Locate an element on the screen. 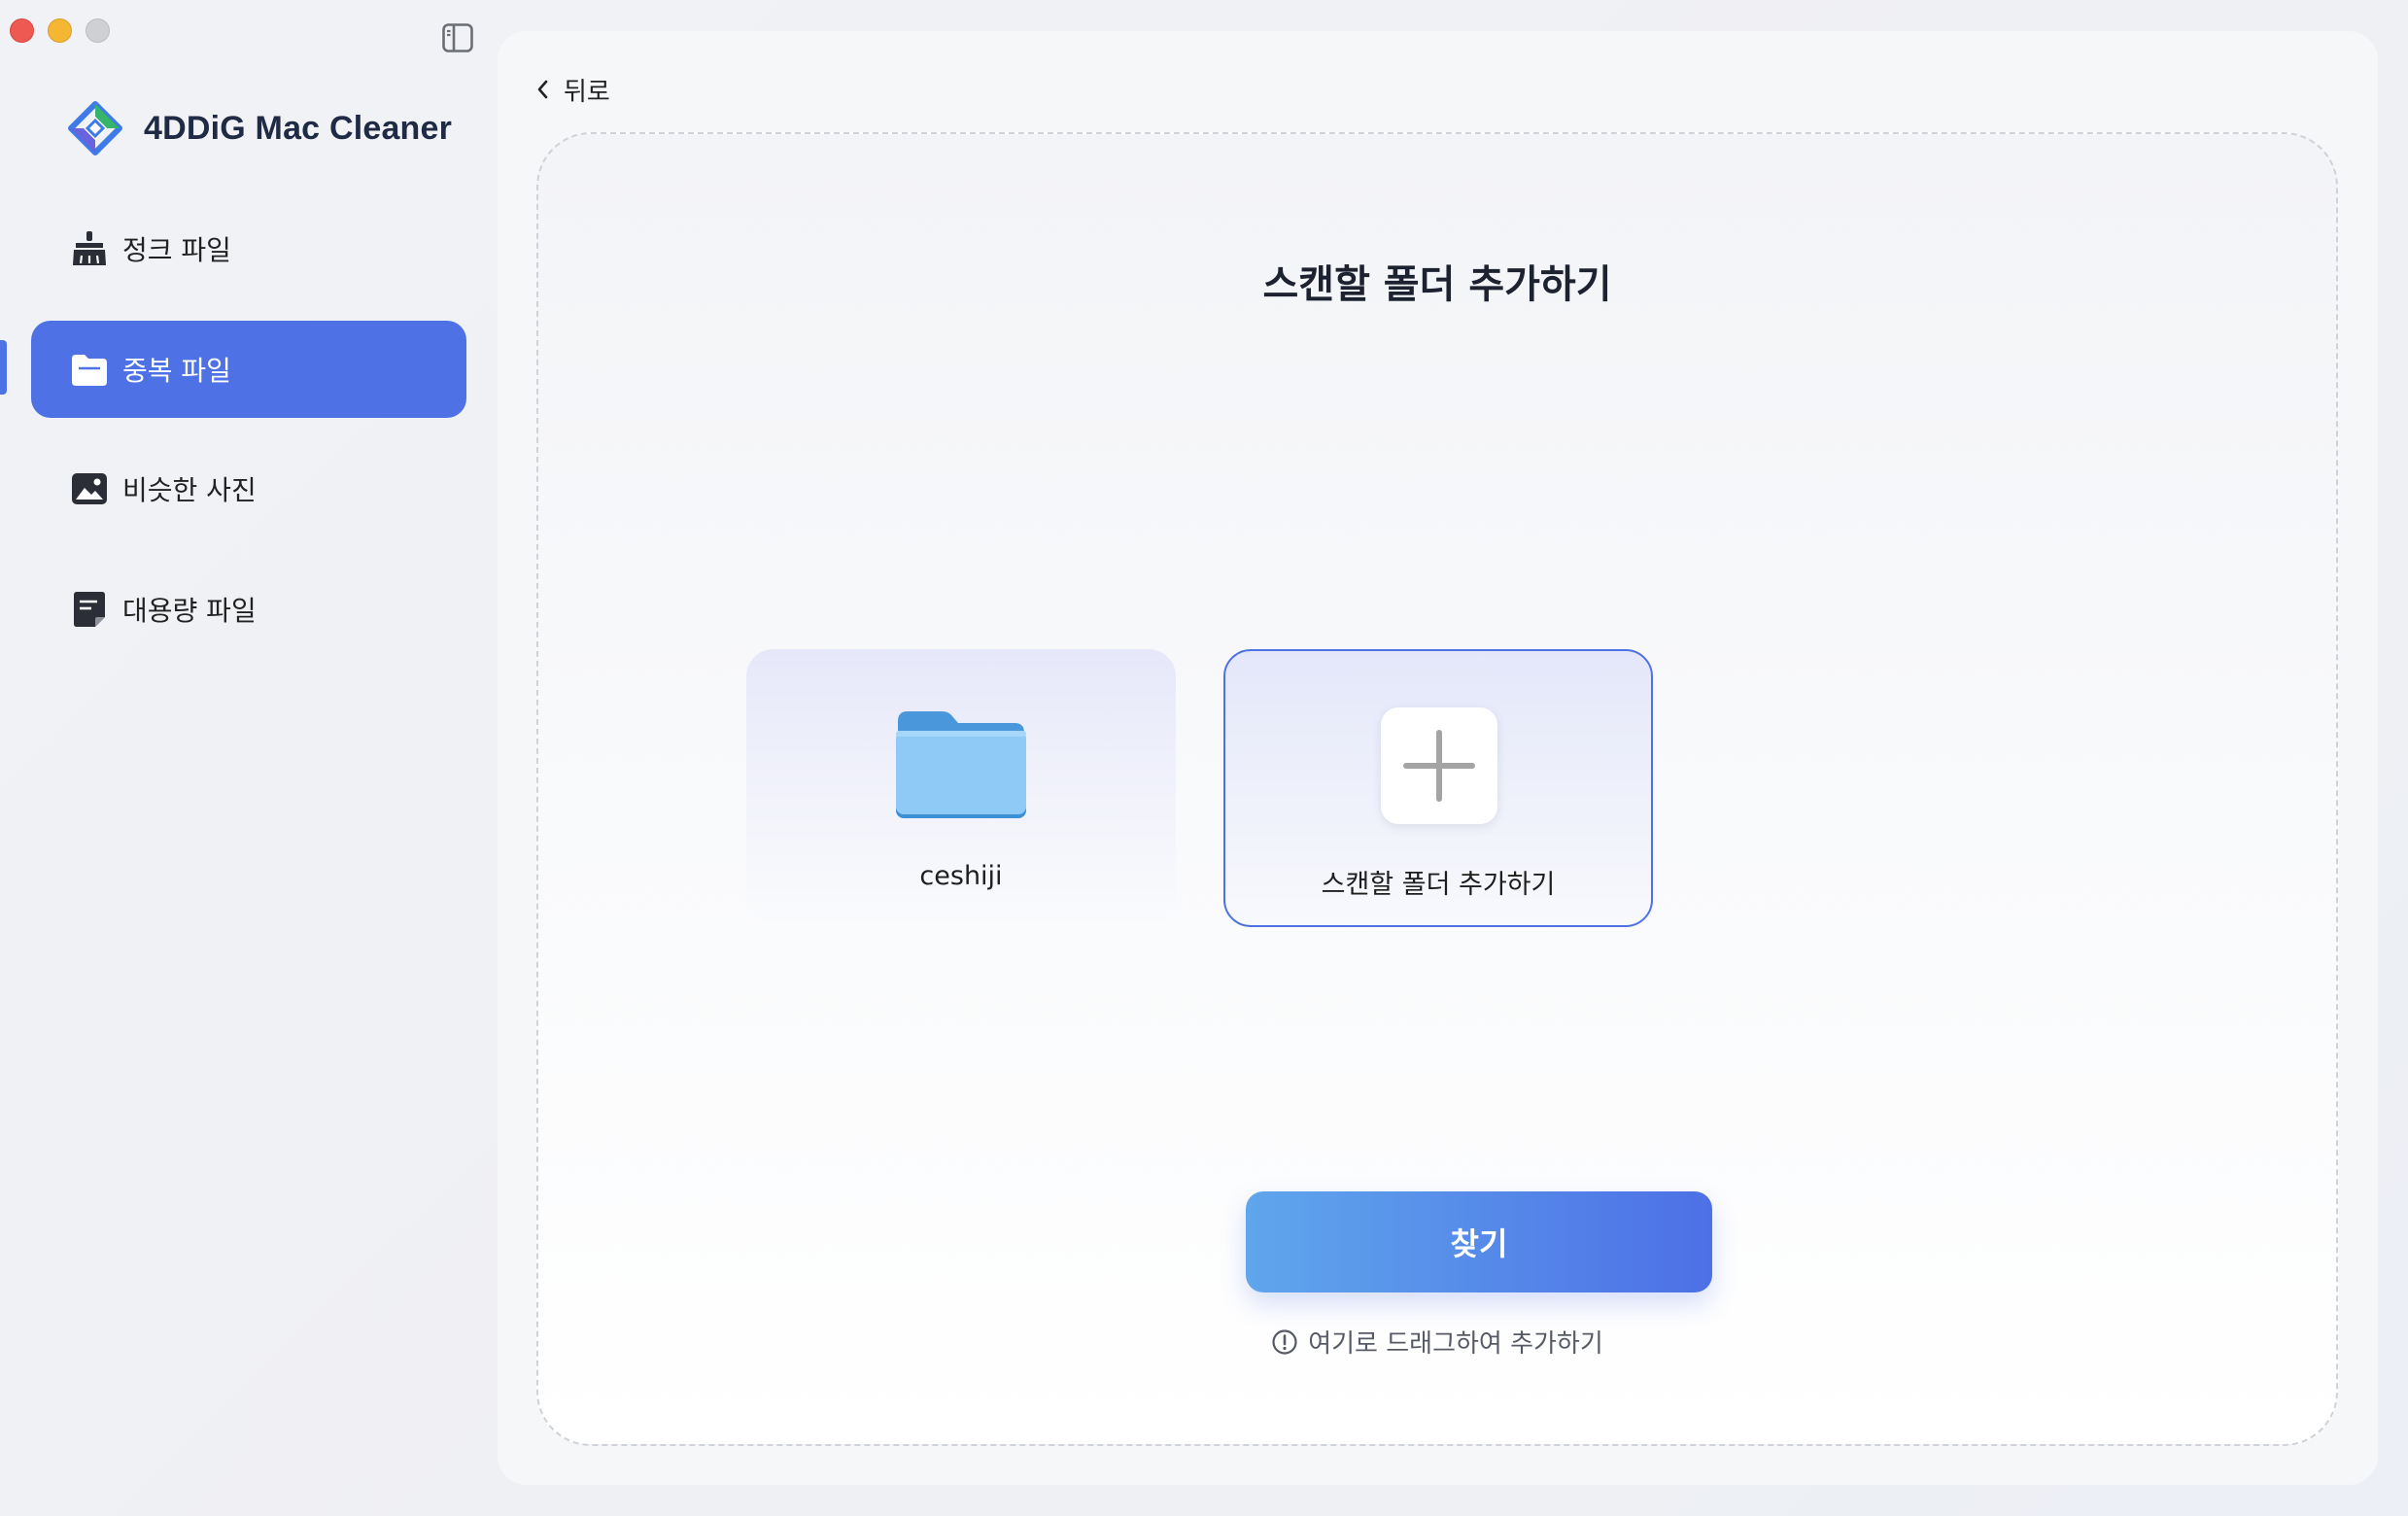  close-window-button is located at coordinates (22, 30).